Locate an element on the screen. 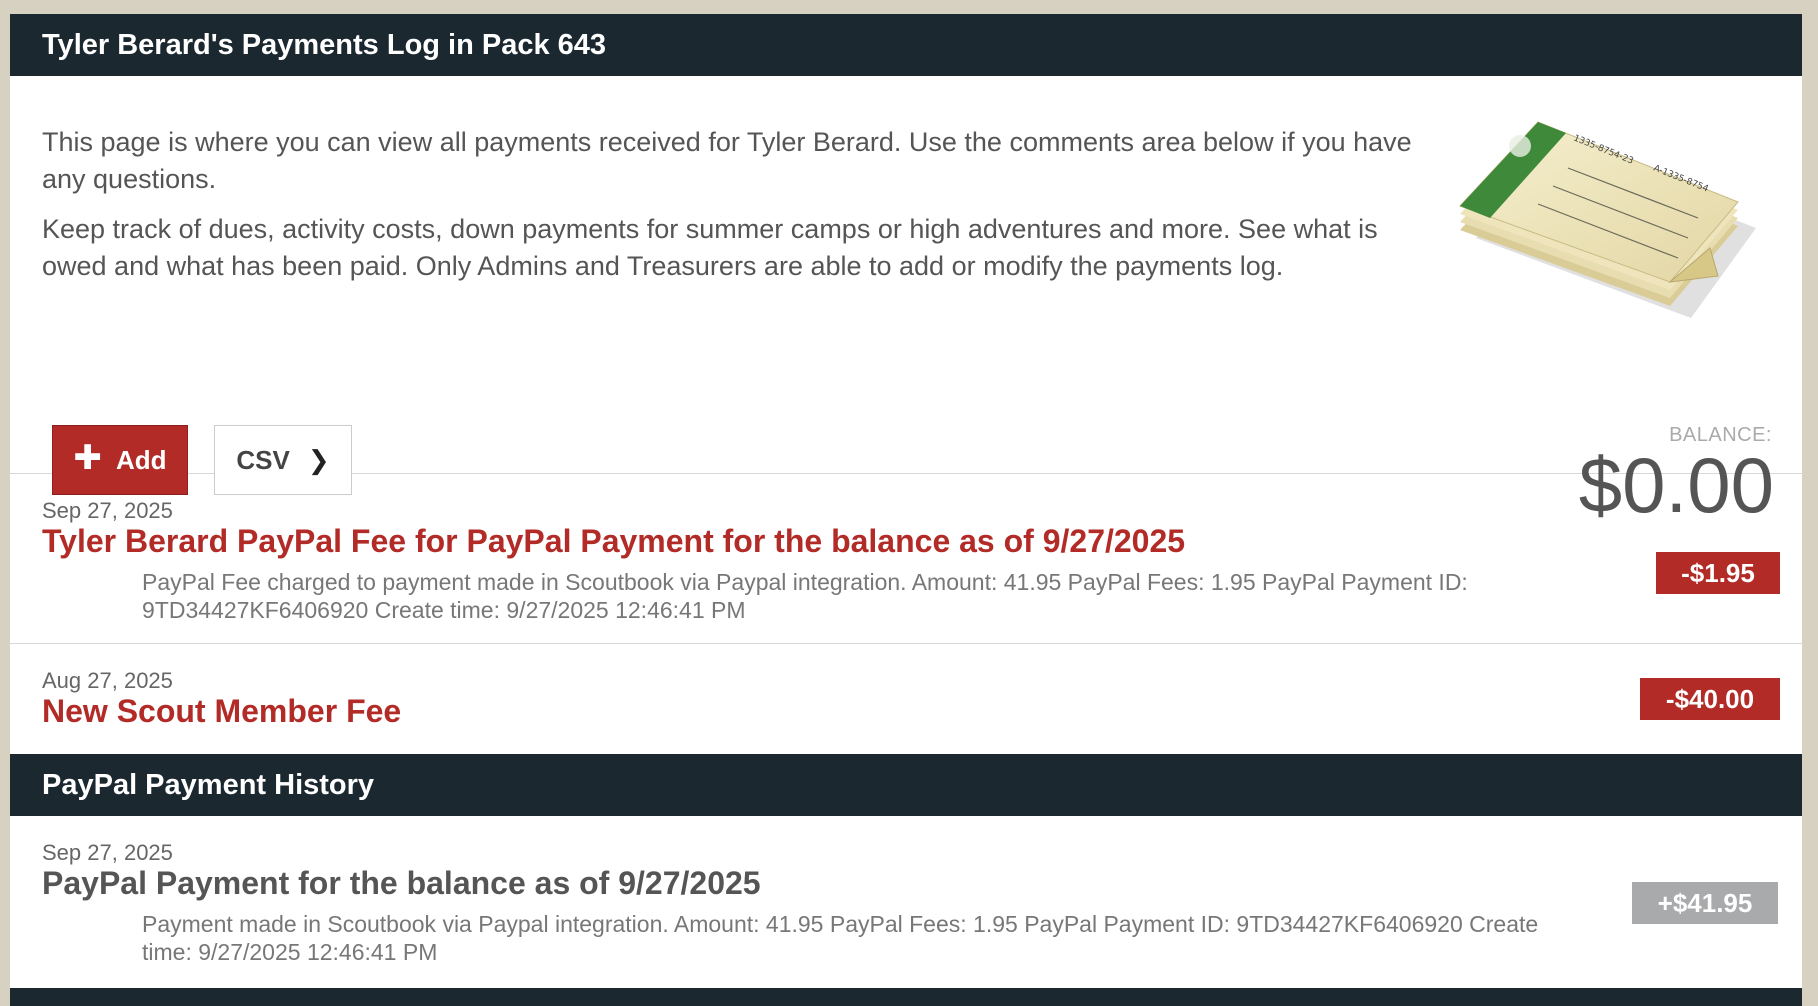 The image size is (1818, 1006). add-button-label: Add is located at coordinates (141, 459).